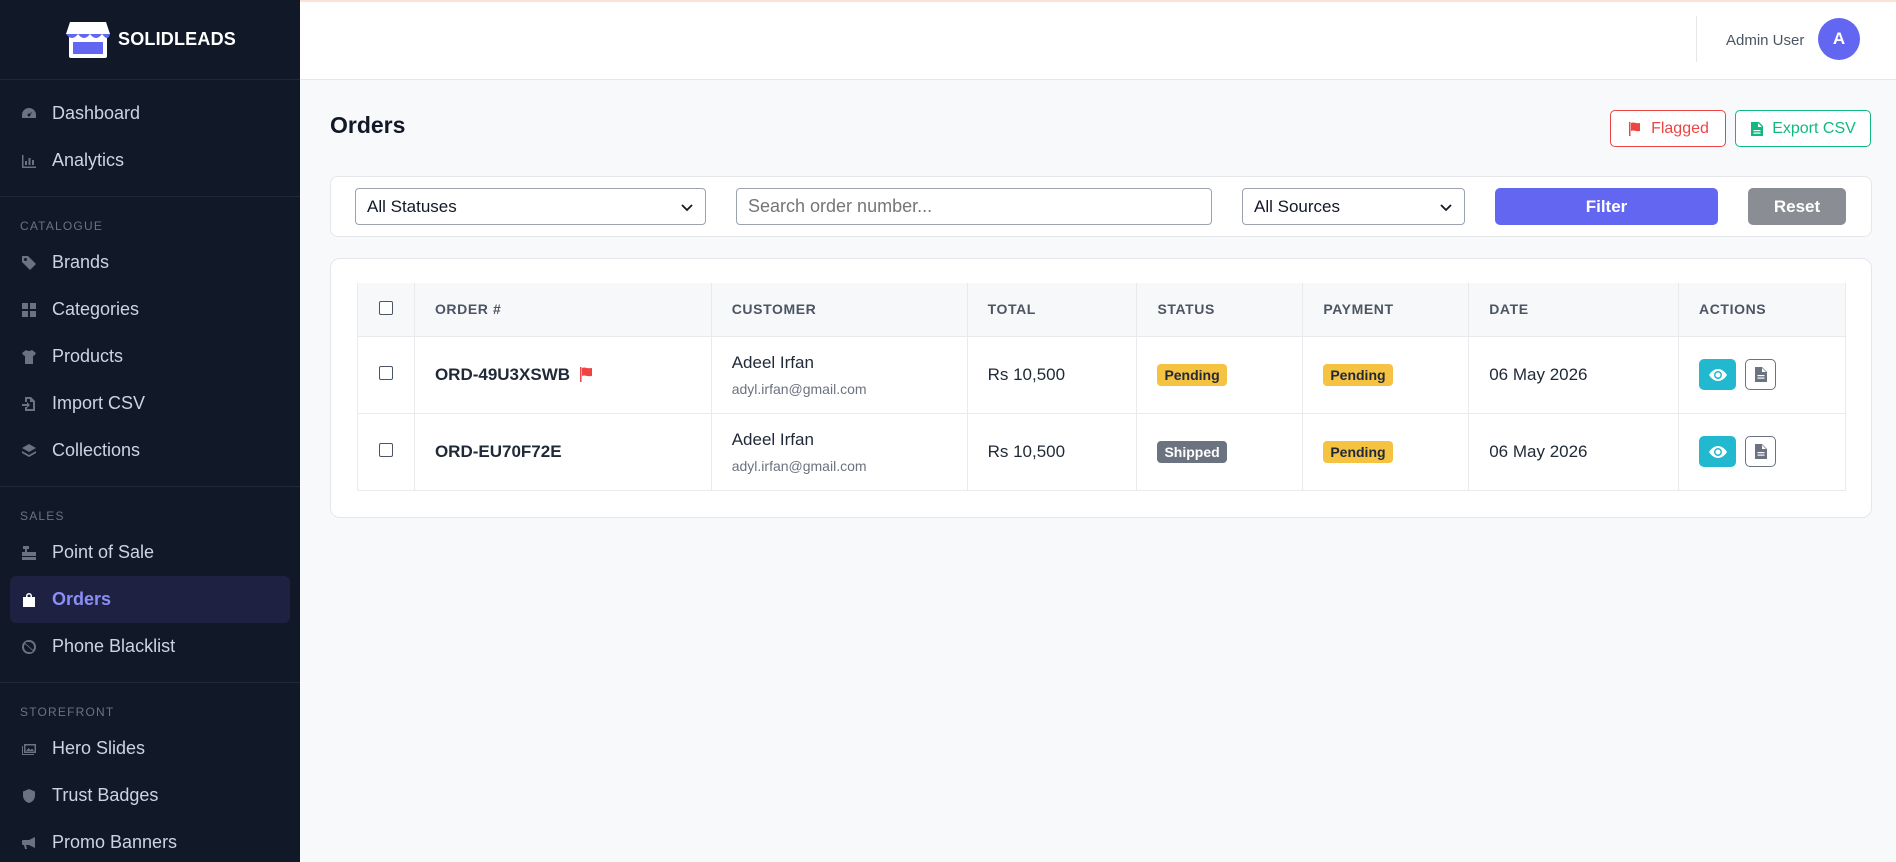 The height and width of the screenshot is (862, 1896). I want to click on megaphone-icon, so click(29, 843).